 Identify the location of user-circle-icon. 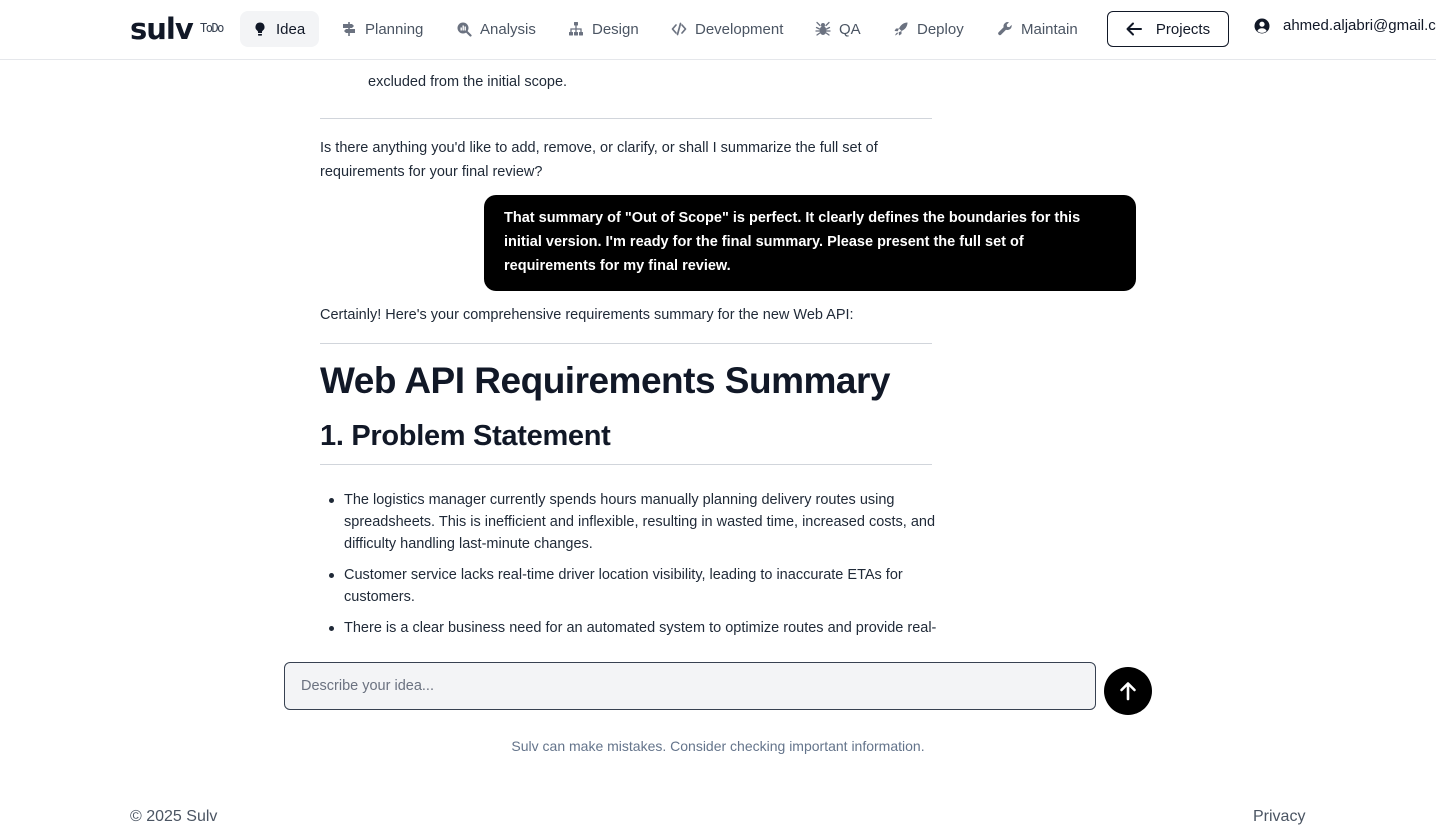
(1262, 25).